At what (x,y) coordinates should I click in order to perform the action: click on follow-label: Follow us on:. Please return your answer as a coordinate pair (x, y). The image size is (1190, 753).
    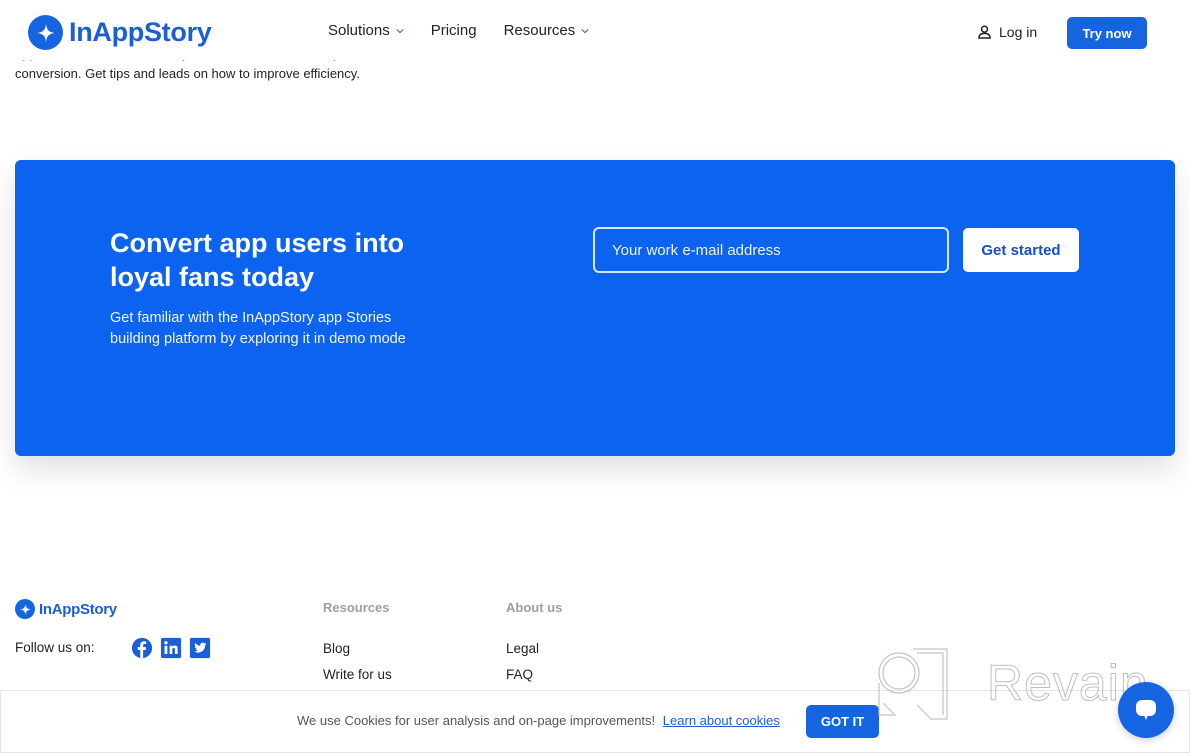
    Looking at the image, I should click on (55, 647).